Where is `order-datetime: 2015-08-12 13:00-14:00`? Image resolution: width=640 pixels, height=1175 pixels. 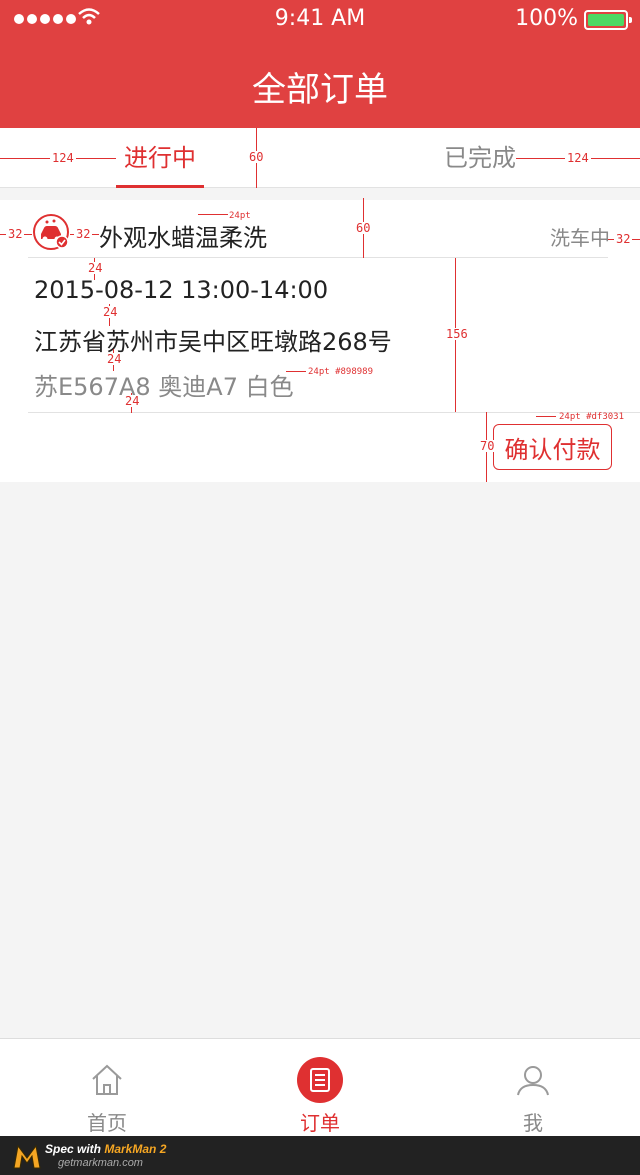
order-datetime: 2015-08-12 13:00-14:00 is located at coordinates (181, 290).